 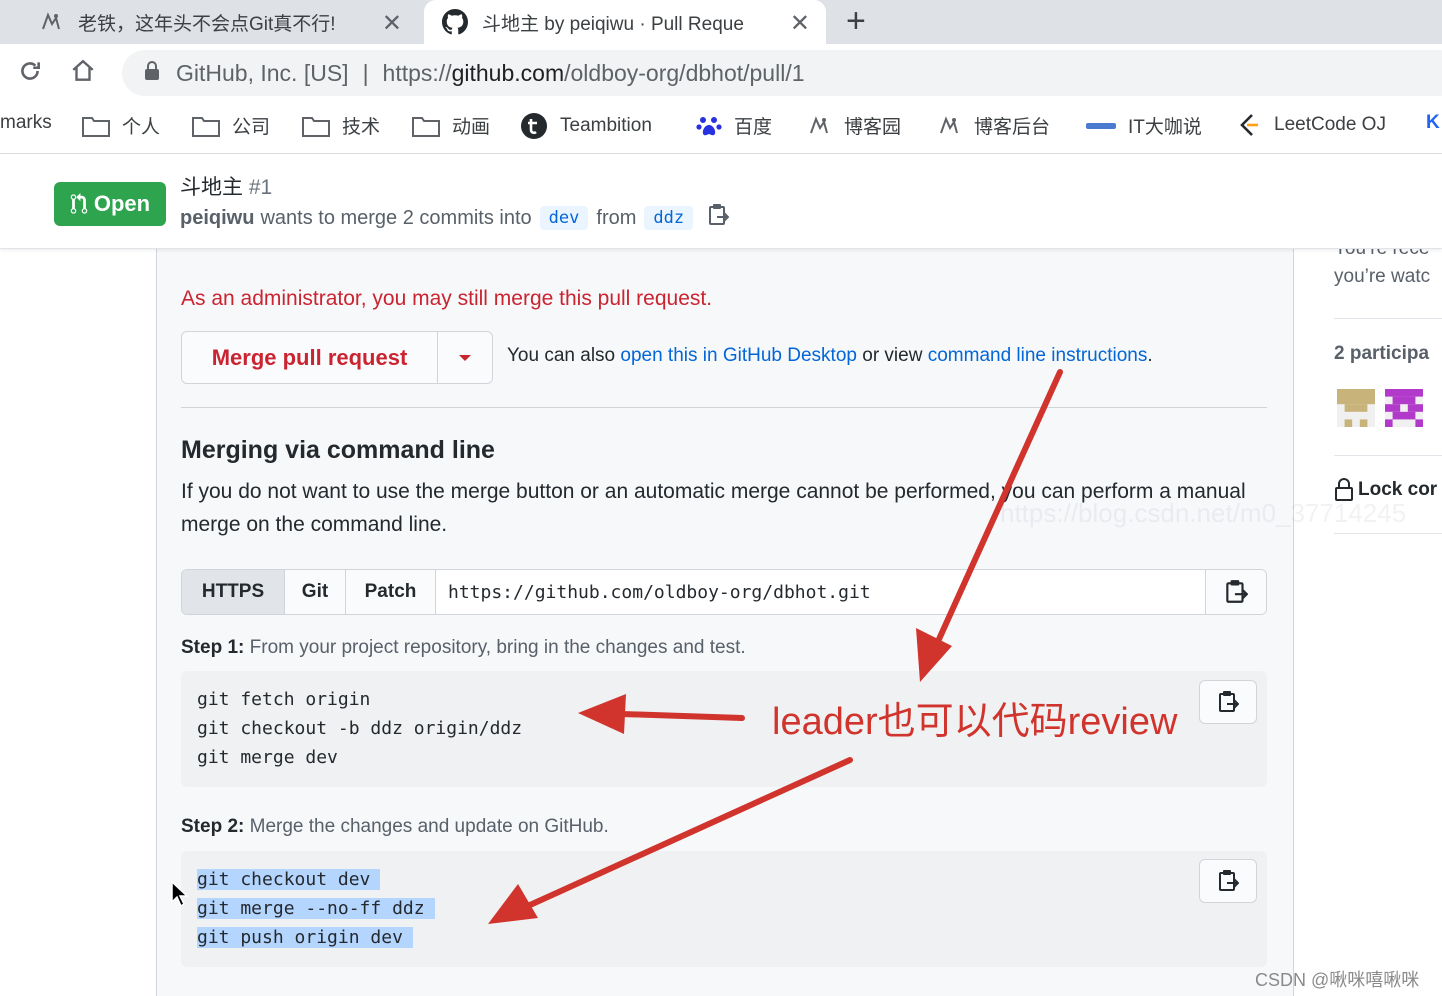 I want to click on protocol-git-tab: Git, so click(x=315, y=592).